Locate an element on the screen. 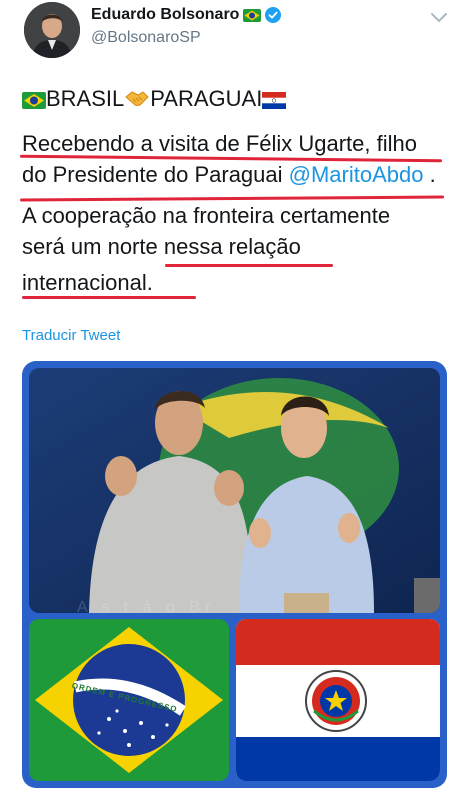 This screenshot has height=800, width=469. tweet-heading: BRASIL PARAGUAI is located at coordinates (154, 99).